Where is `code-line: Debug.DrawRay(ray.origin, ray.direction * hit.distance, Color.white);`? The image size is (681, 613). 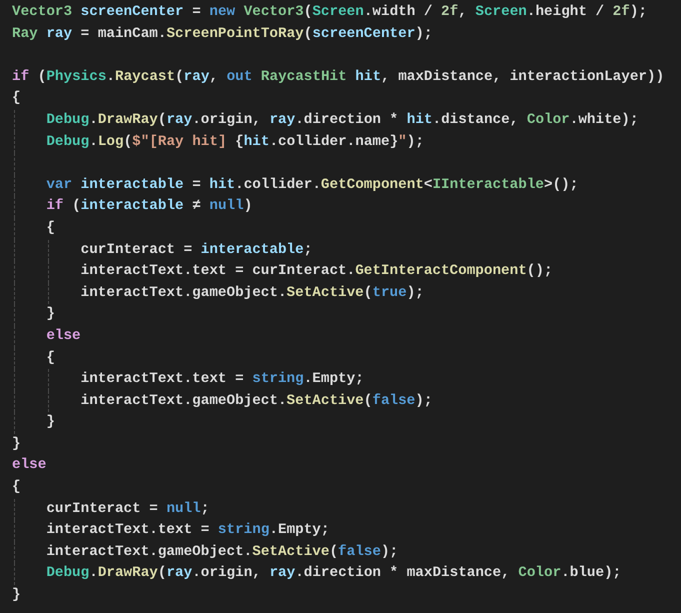 code-line: Debug.DrawRay(ray.origin, ray.direction * hit.distance, Color.white); is located at coordinates (341, 120).